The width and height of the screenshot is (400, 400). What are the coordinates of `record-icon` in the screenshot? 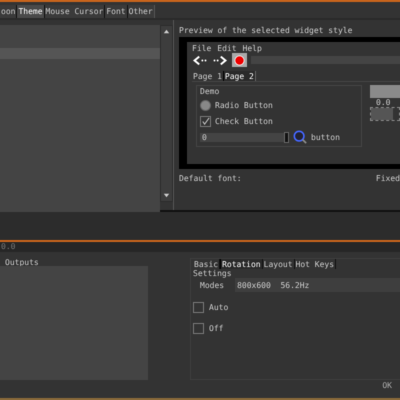 It's located at (239, 60).